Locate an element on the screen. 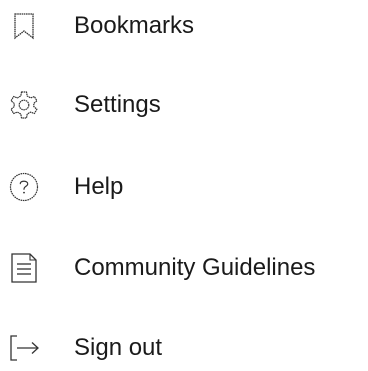 This screenshot has height=371, width=368. sign-out-icon is located at coordinates (24, 344).